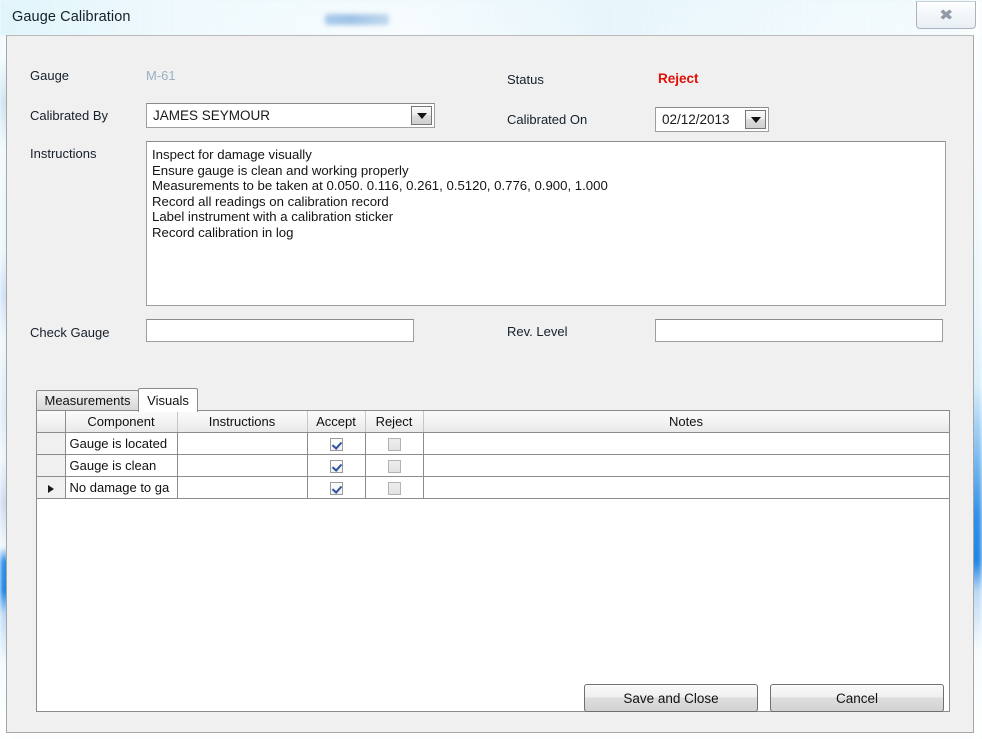 The width and height of the screenshot is (982, 739). I want to click on close-button: ✖, so click(946, 15).